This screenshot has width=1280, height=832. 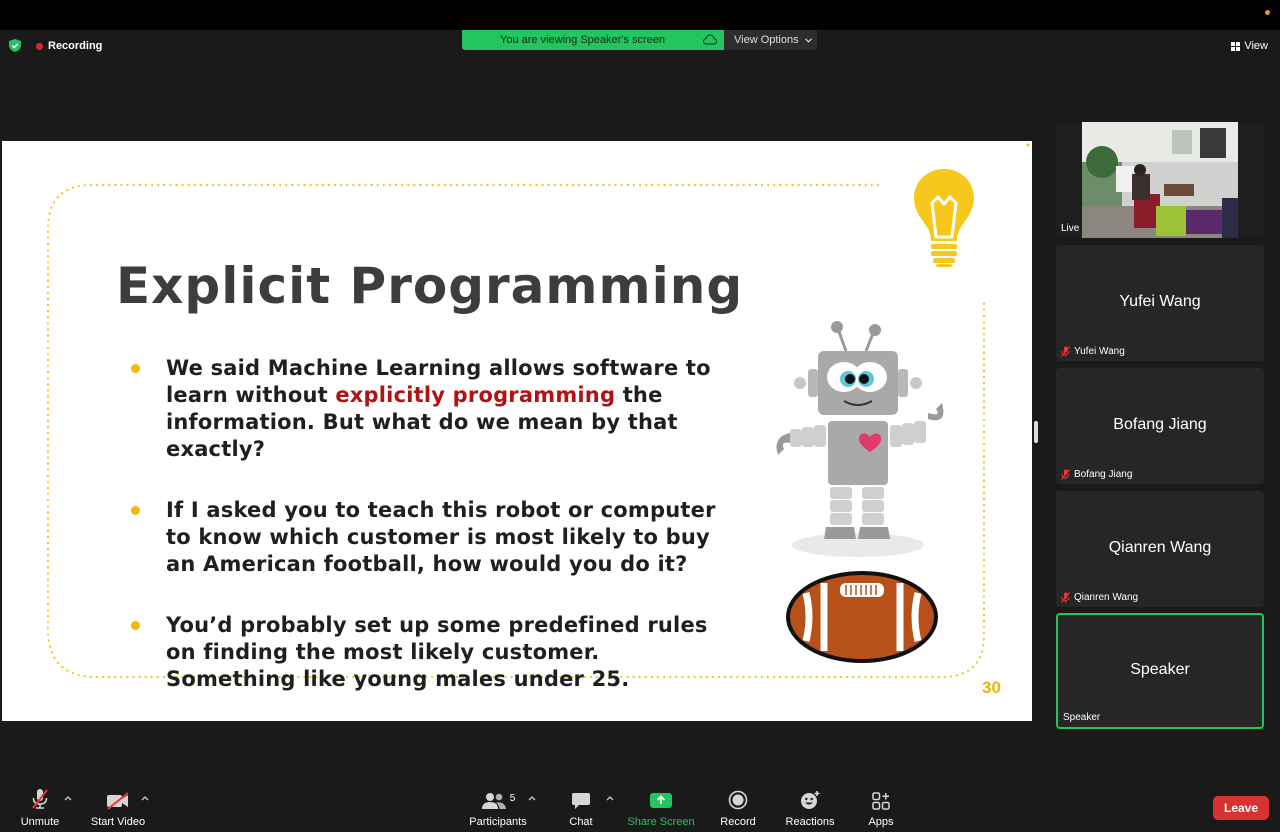 I want to click on participant-label-text: Speaker, so click(x=1082, y=717).